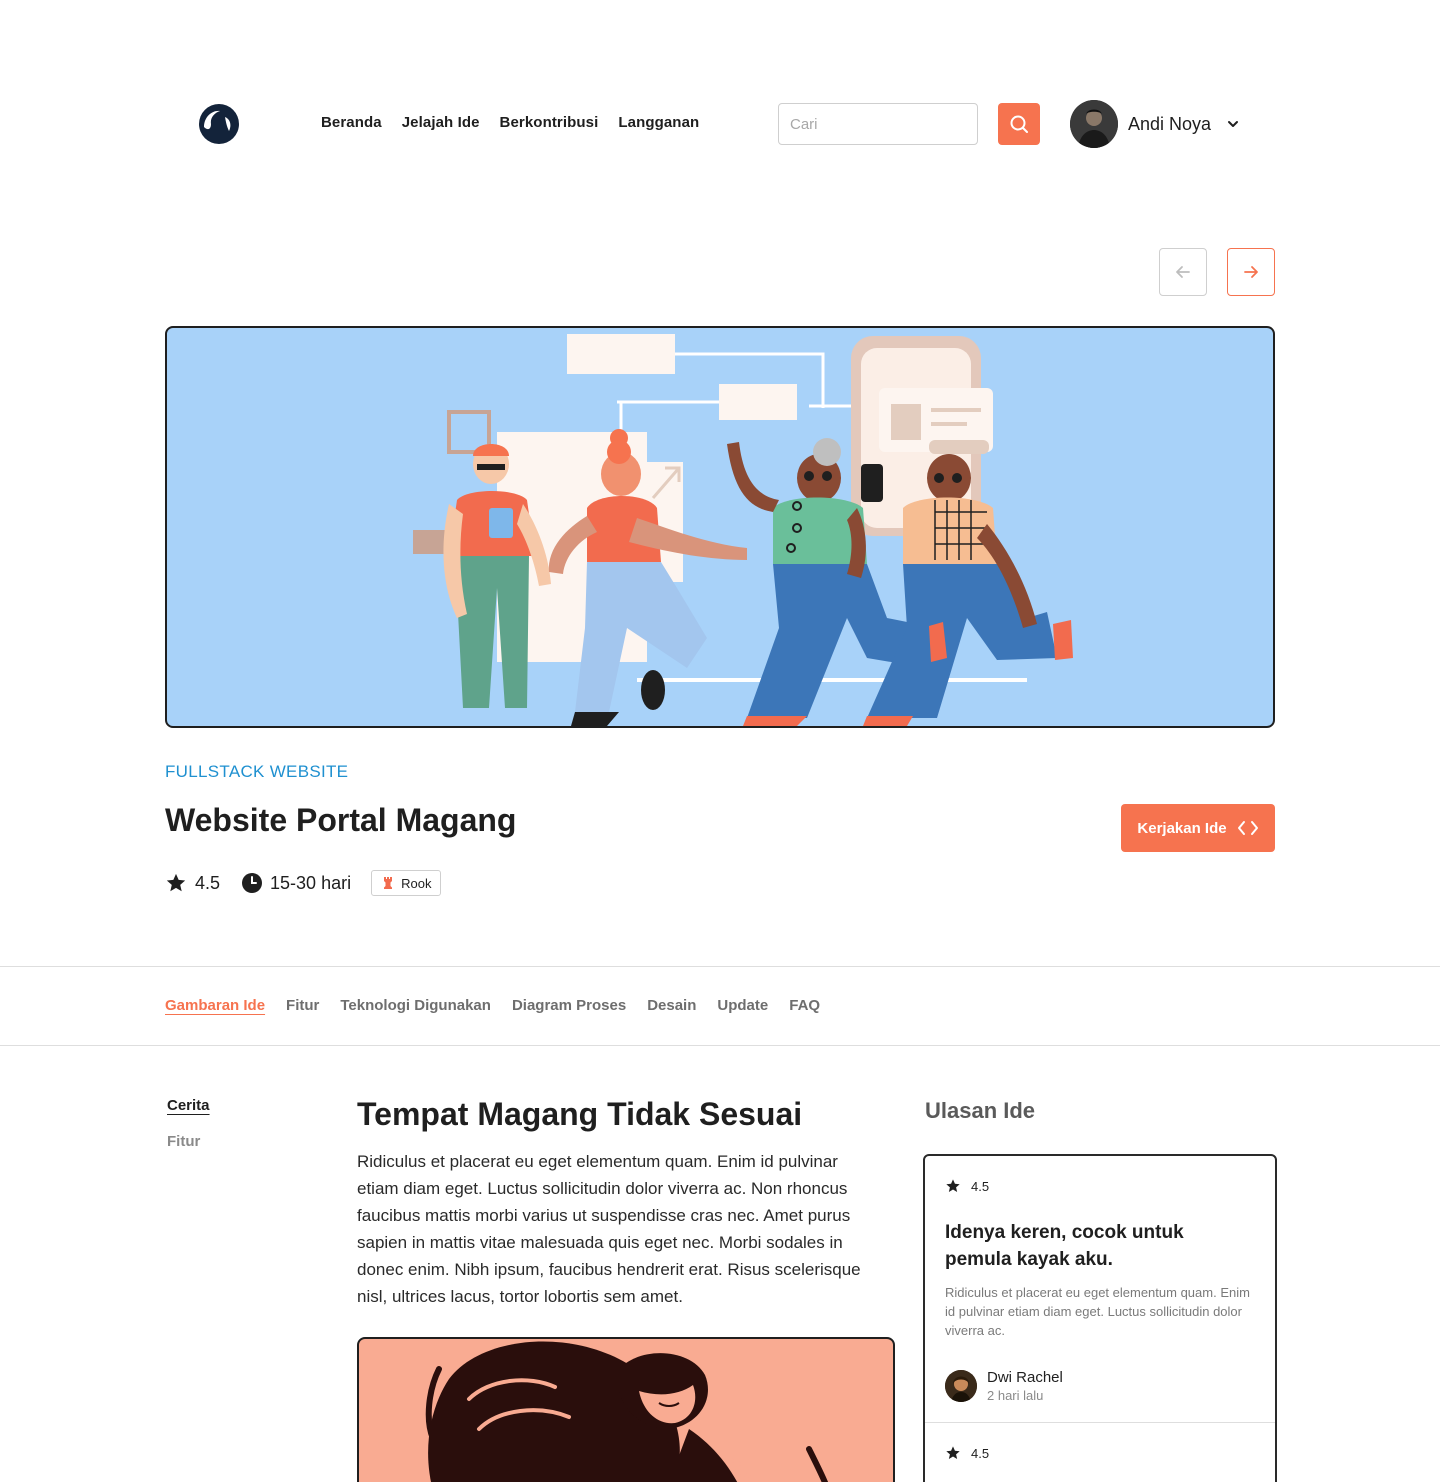  I want to click on idea-category: FULLSTACK WEBSITE, so click(257, 771).